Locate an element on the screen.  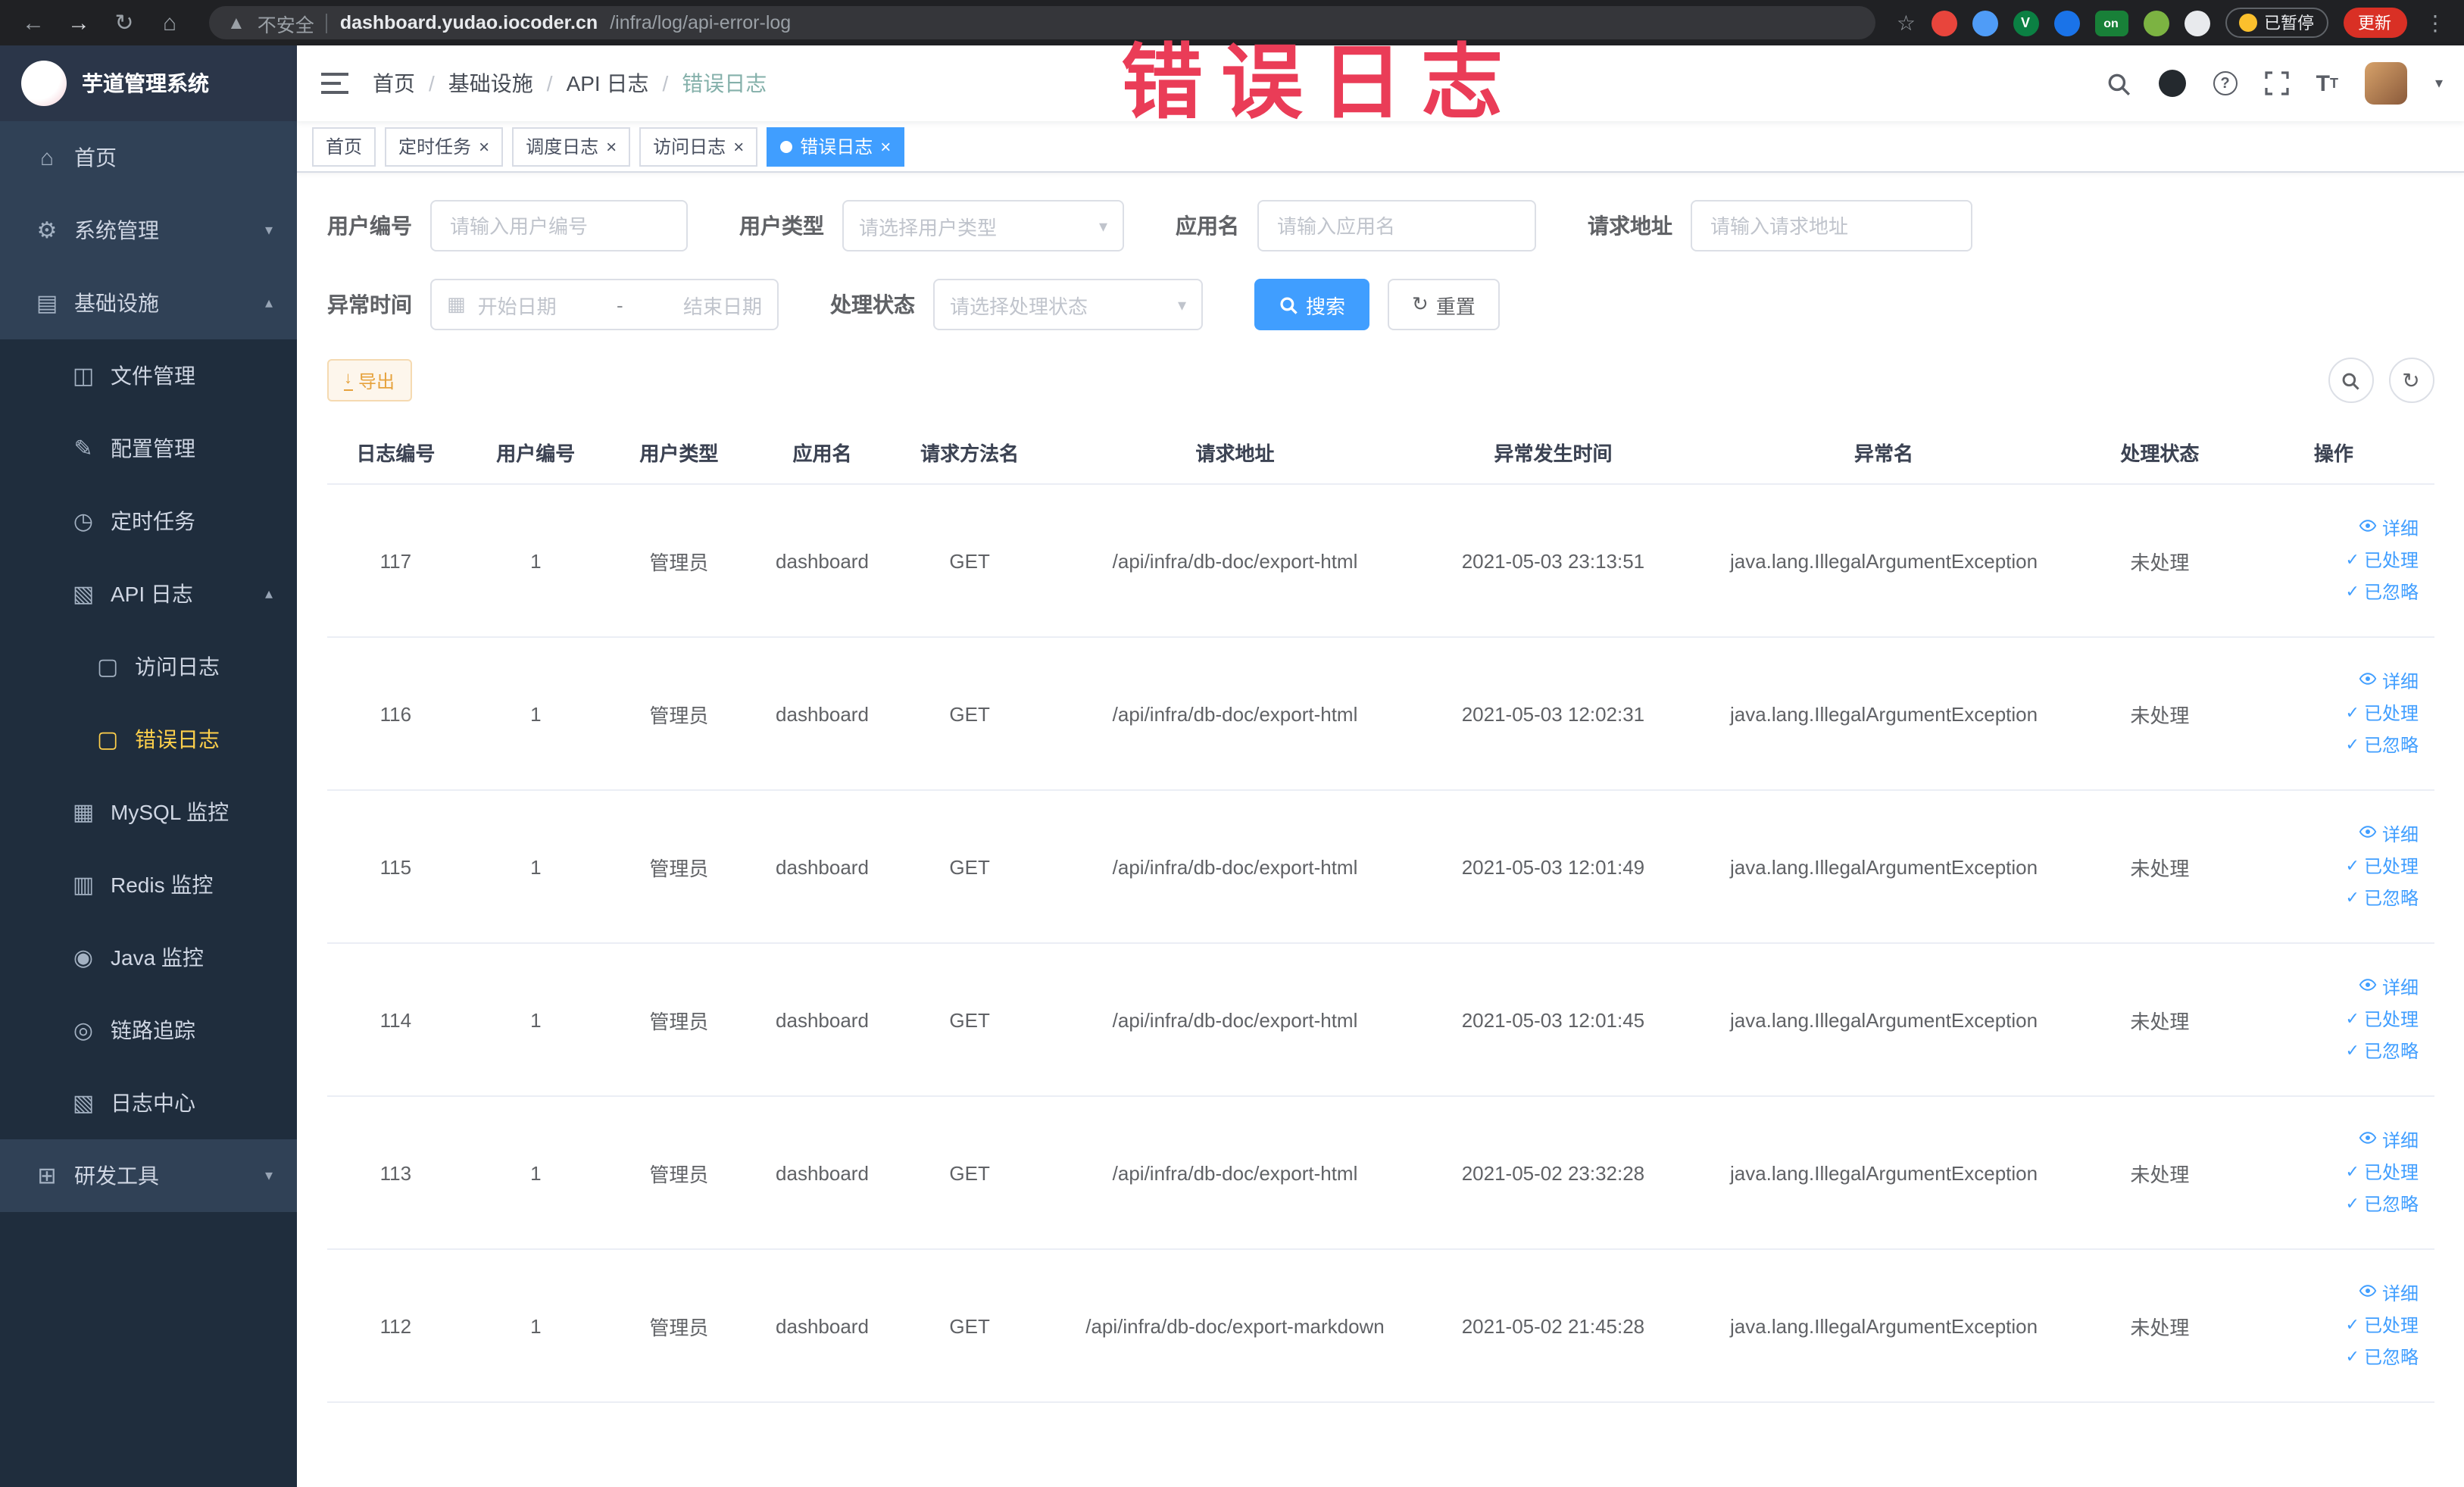
user-id-input is located at coordinates (559, 225).